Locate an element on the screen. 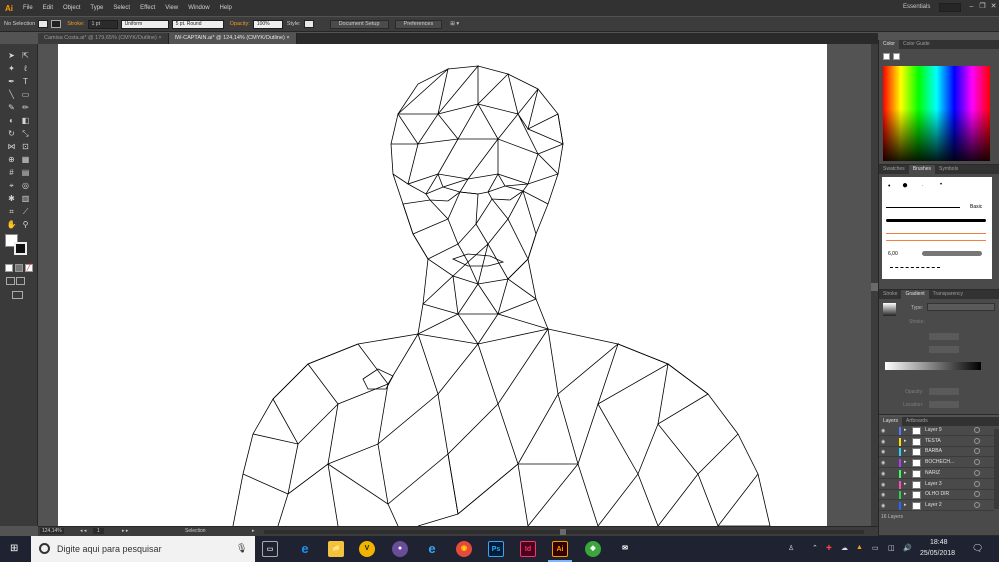 This screenshot has width=999, height=562. hand-tool-icon: ✋ is located at coordinates (11, 224).